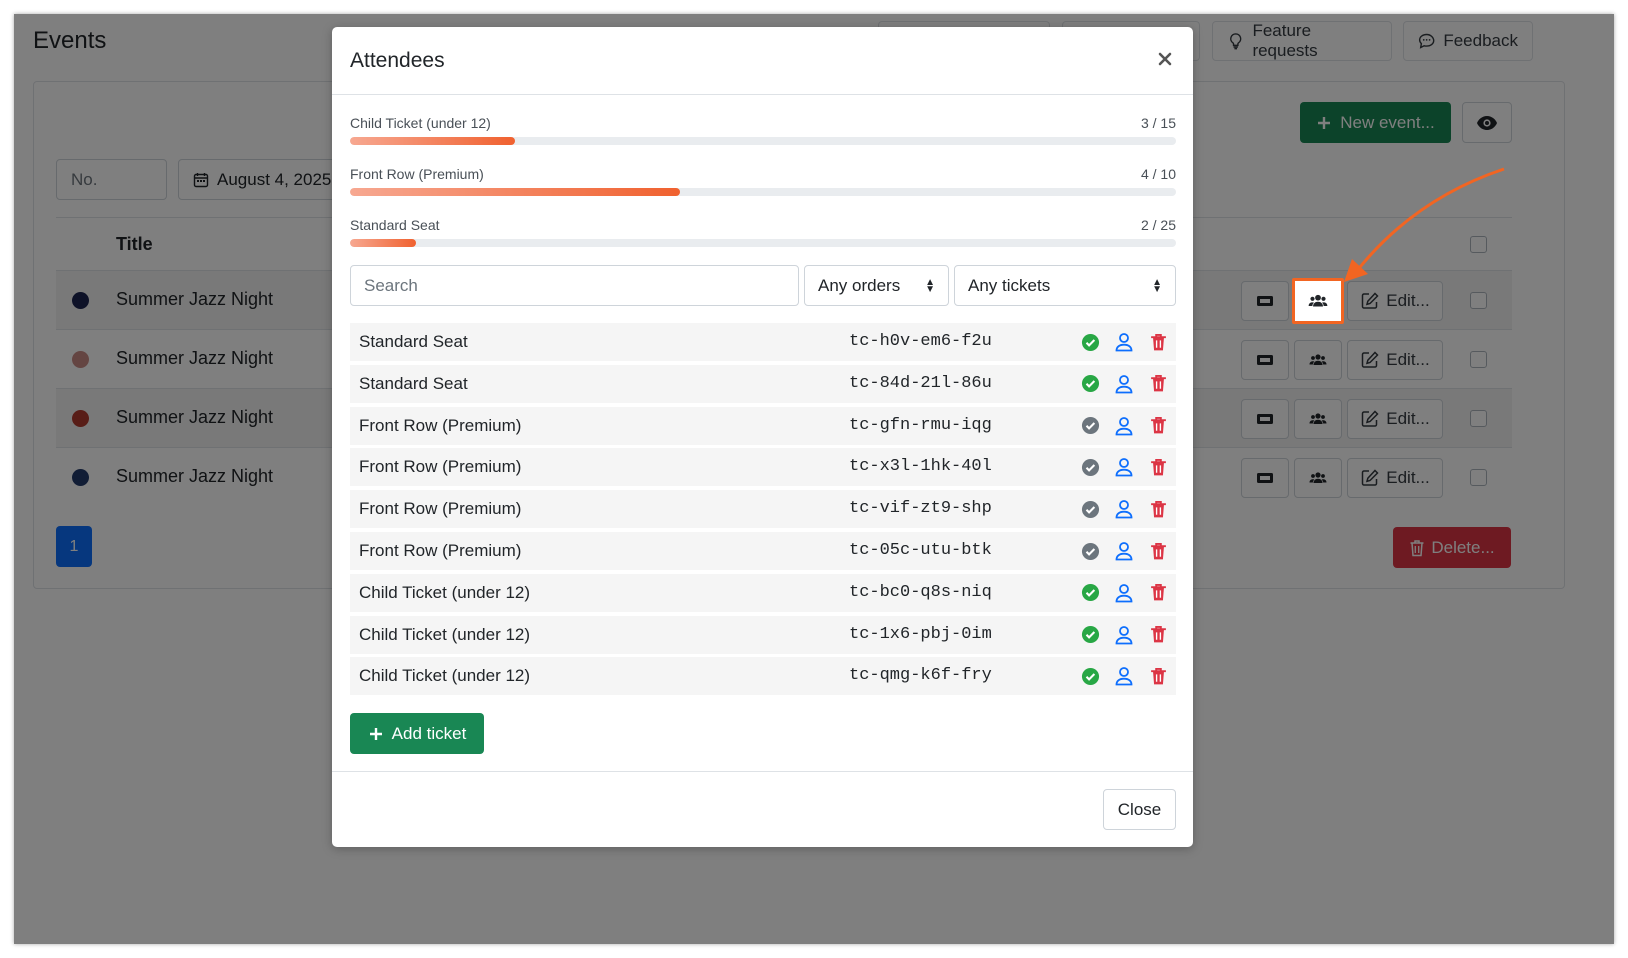  Describe the element at coordinates (920, 467) in the screenshot. I see `ticket-code: tc-x3l-1hk-40l` at that location.